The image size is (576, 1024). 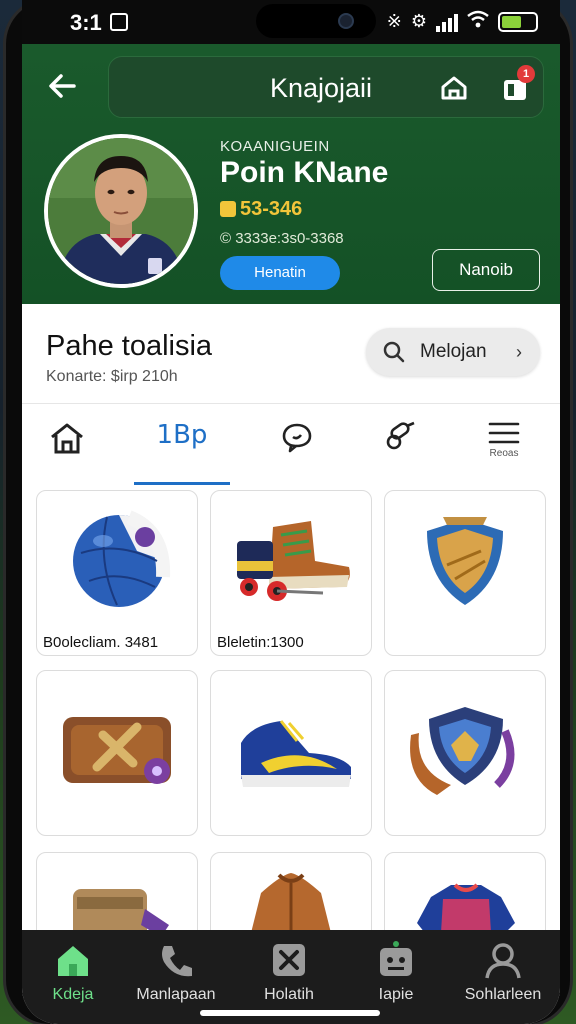 What do you see at coordinates (503, 994) in the screenshot?
I see `nav-label: Sohlarleen` at bounding box center [503, 994].